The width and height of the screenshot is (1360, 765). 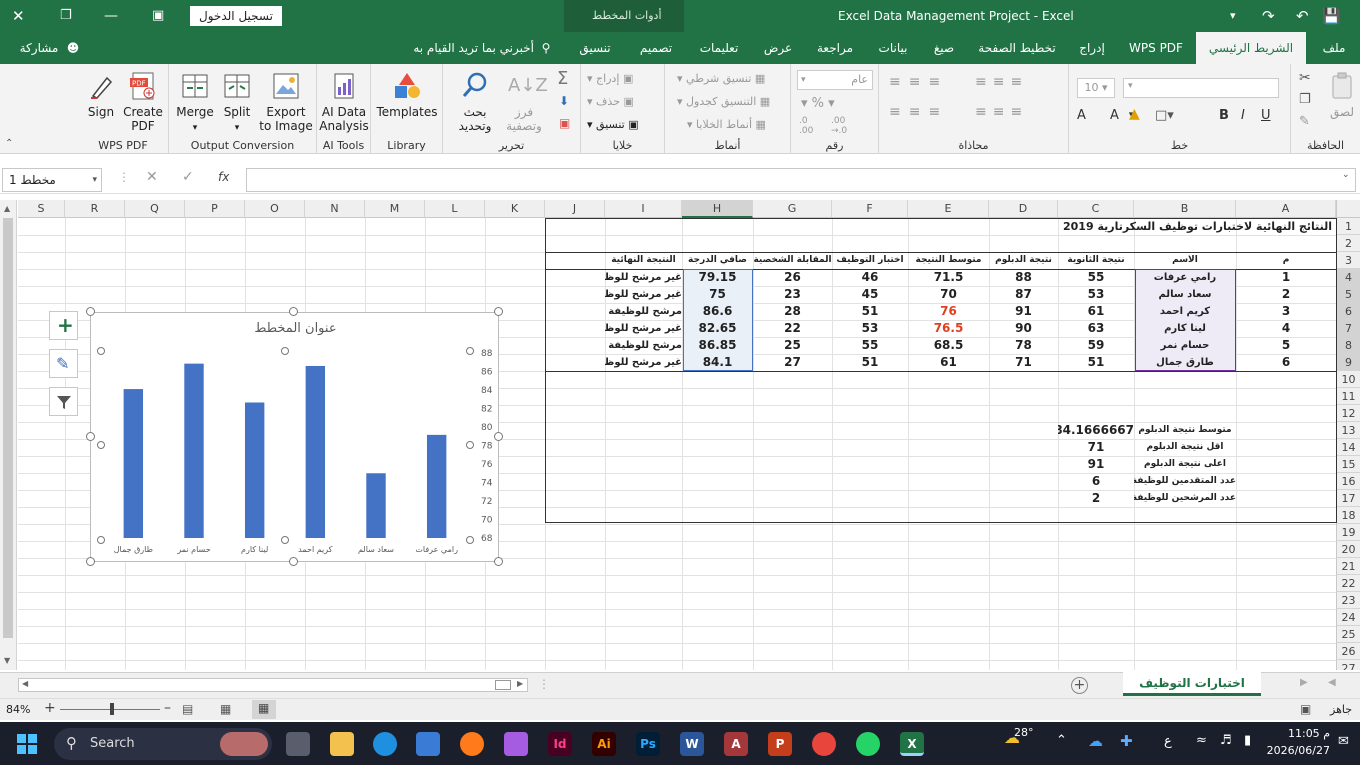 What do you see at coordinates (293, 561) in the screenshot?
I see `resize-handle-s` at bounding box center [293, 561].